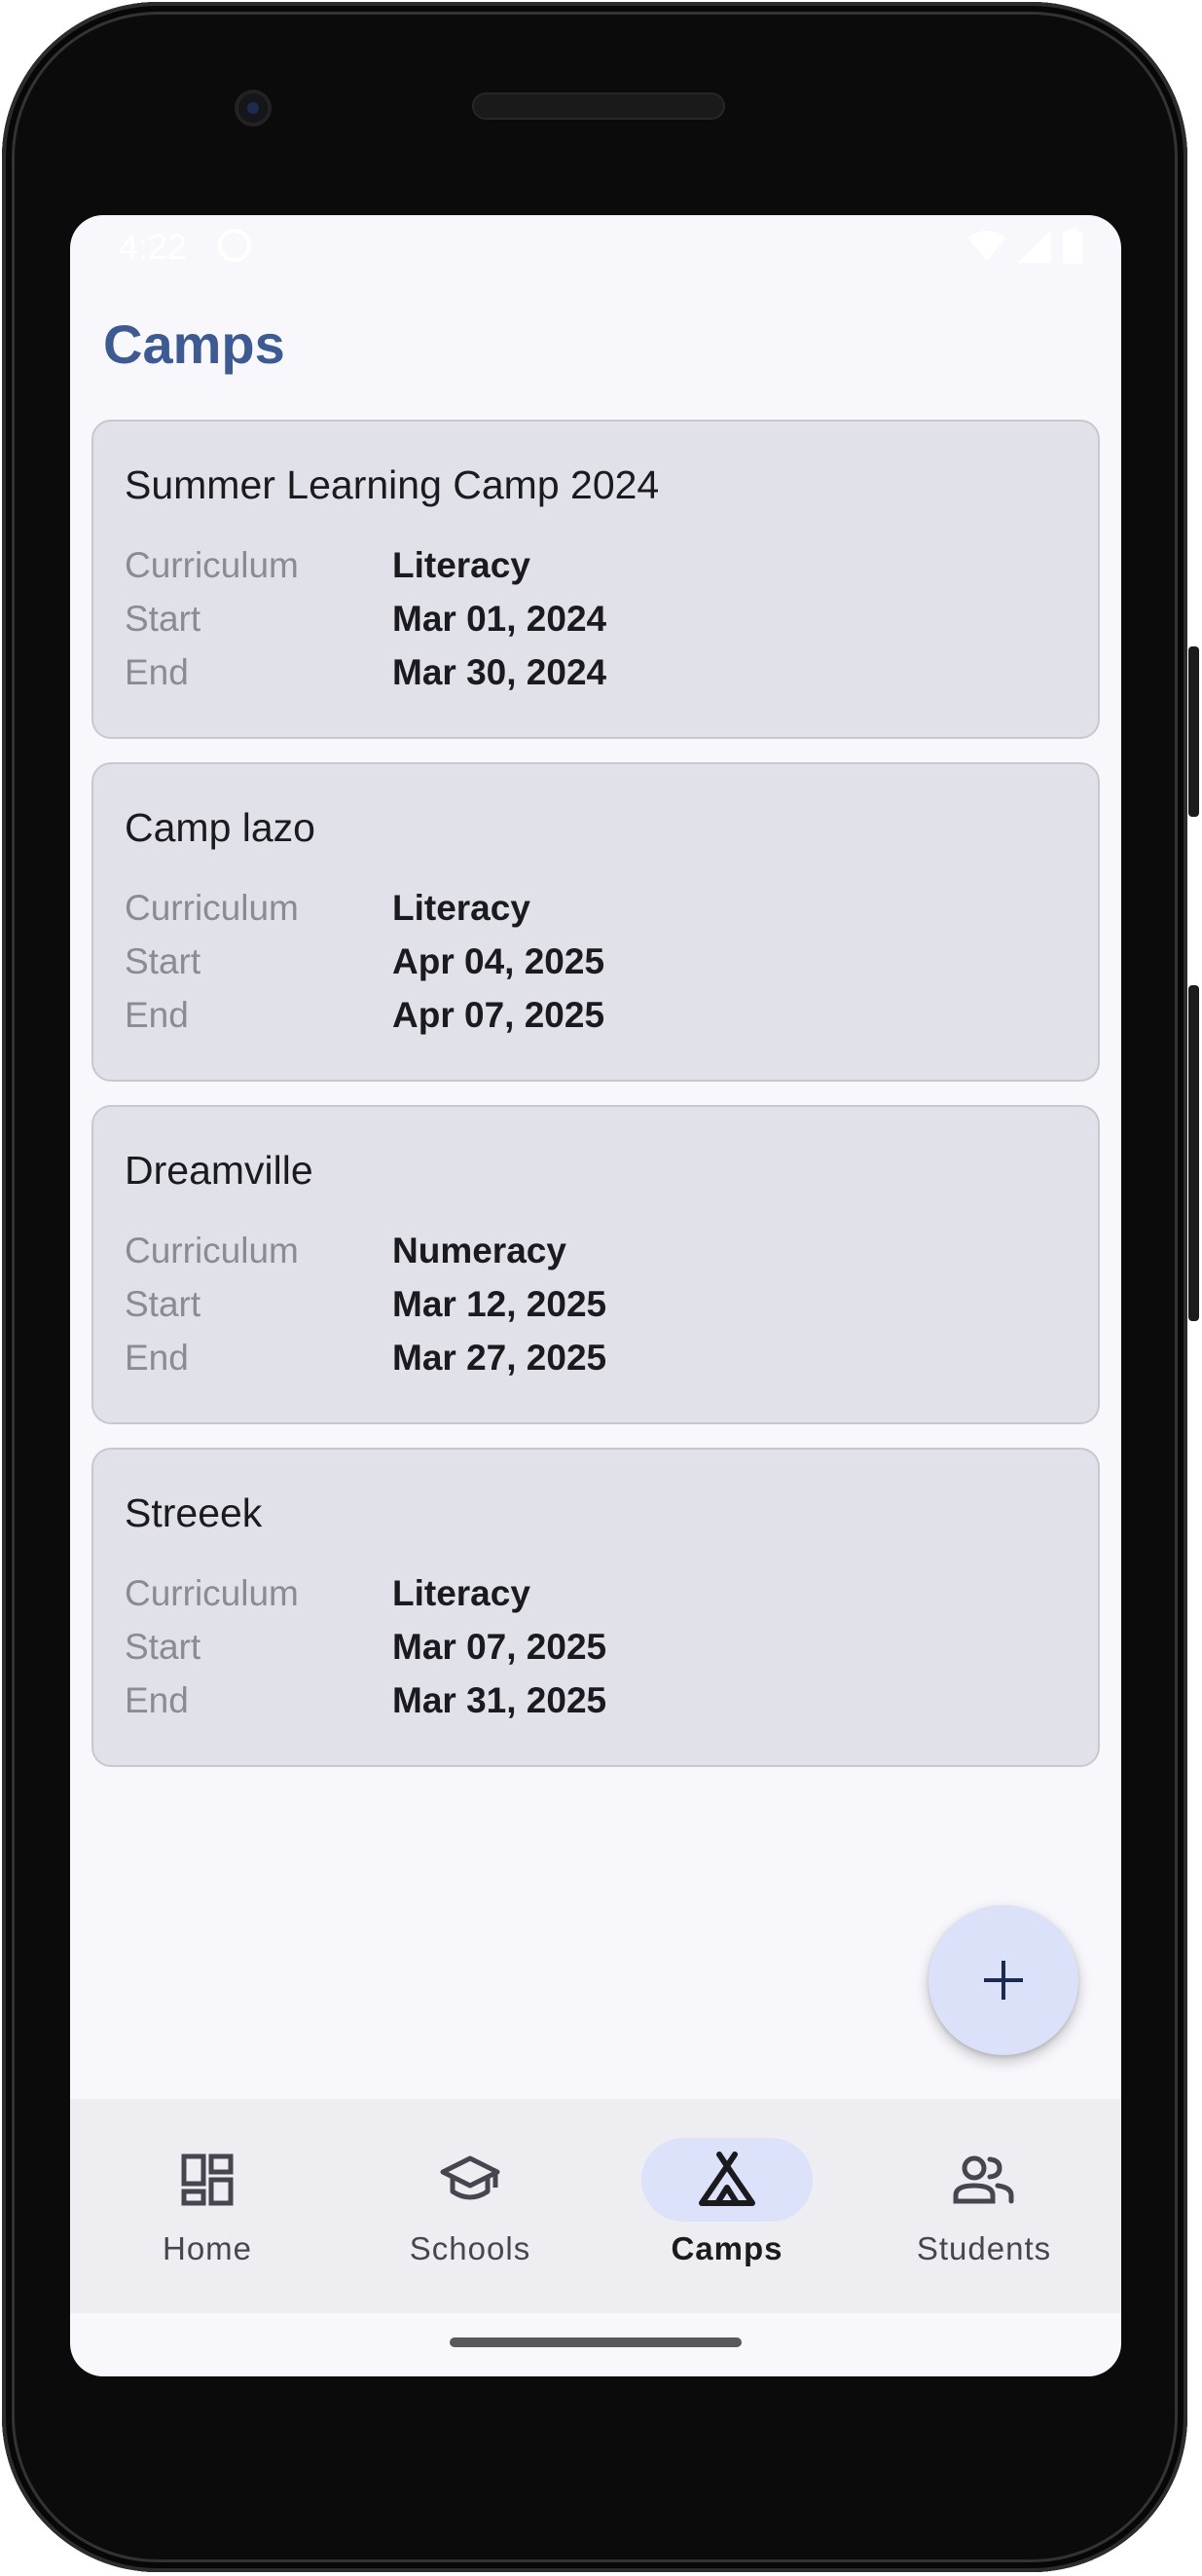  What do you see at coordinates (596, 2342) in the screenshot?
I see `home-indicator` at bounding box center [596, 2342].